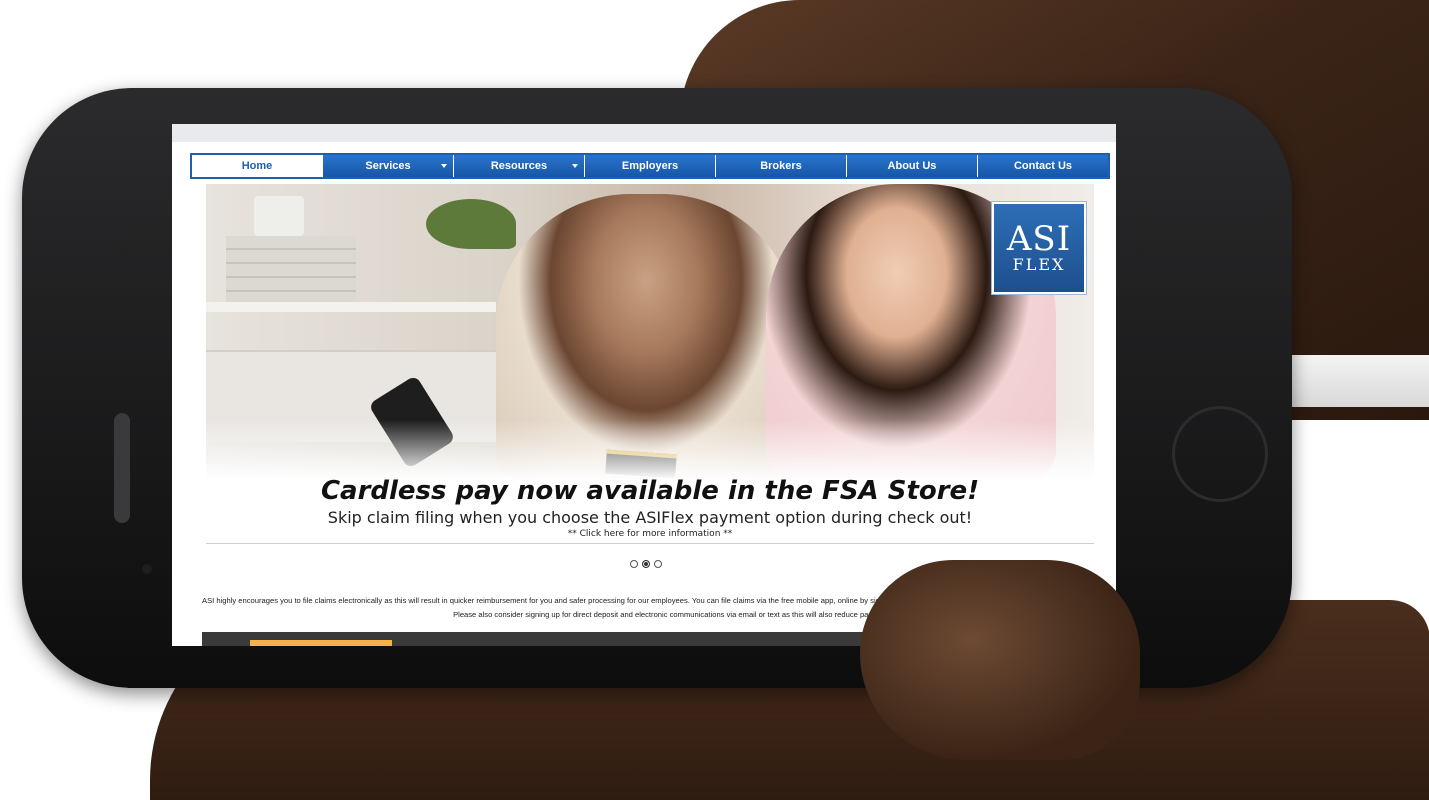 Image resolution: width=1429 pixels, height=800 pixels. I want to click on plant-leaf-decor, so click(471, 224).